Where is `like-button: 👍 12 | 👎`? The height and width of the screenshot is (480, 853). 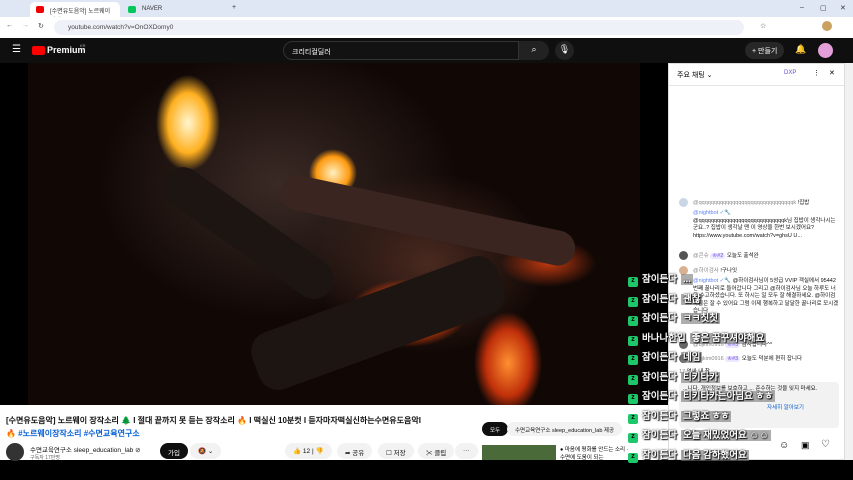
like-button: 👍 12 | 👎 is located at coordinates (308, 451).